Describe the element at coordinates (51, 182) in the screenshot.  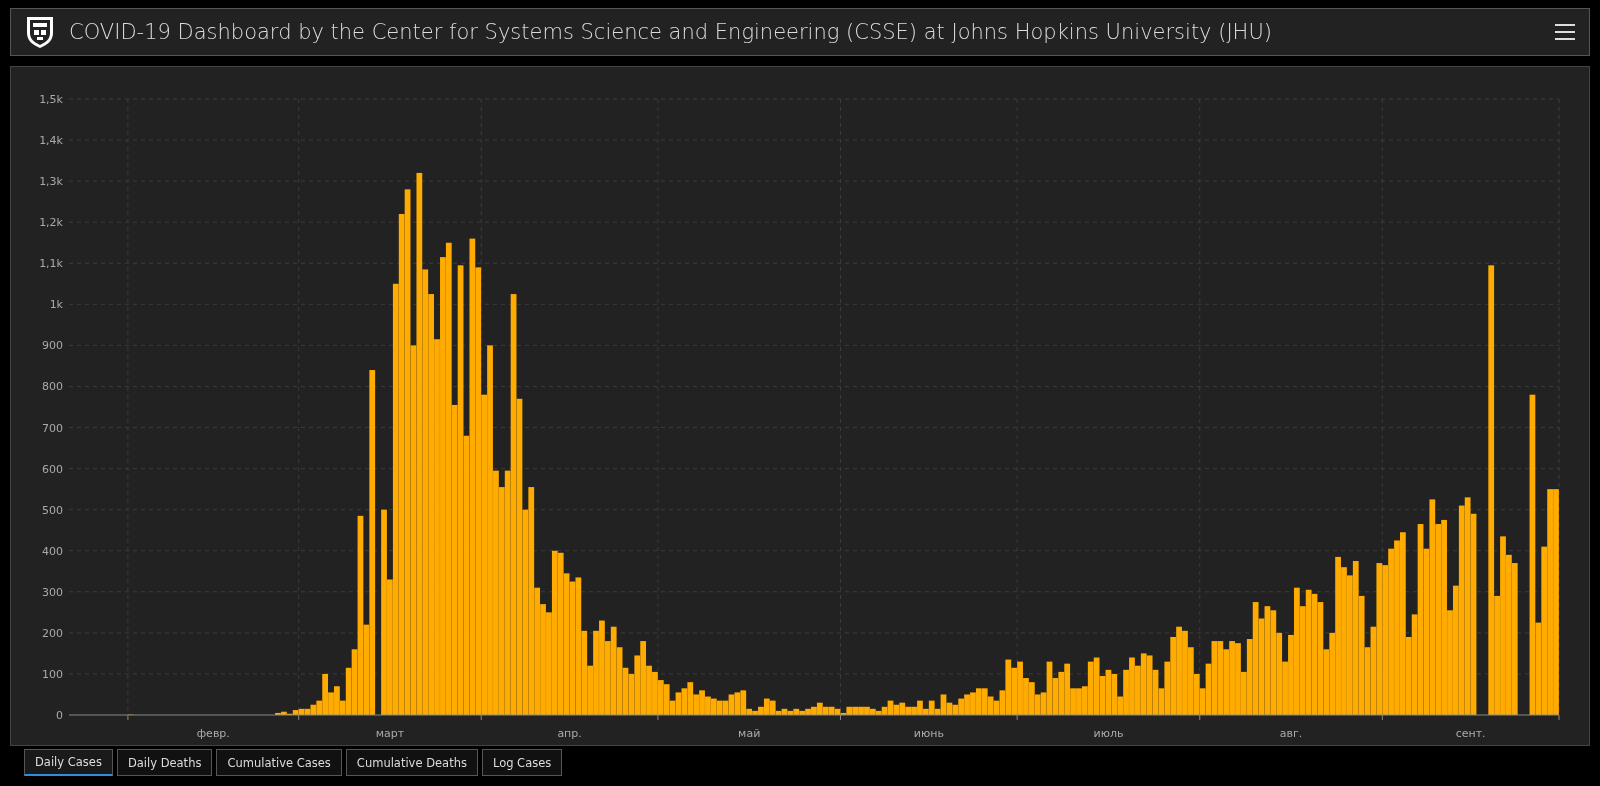
I see `y-axis-label: 1,3k` at that location.